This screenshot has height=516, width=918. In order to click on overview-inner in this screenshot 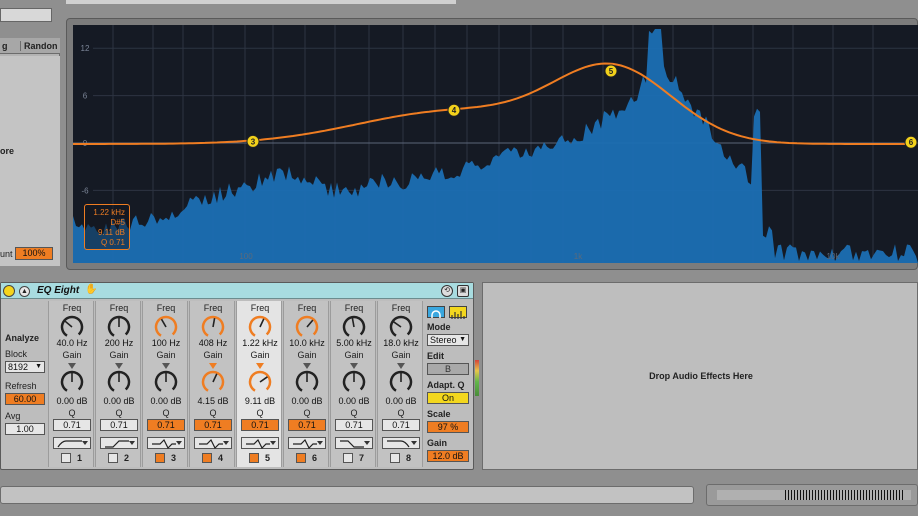, I will do `click(814, 495)`.